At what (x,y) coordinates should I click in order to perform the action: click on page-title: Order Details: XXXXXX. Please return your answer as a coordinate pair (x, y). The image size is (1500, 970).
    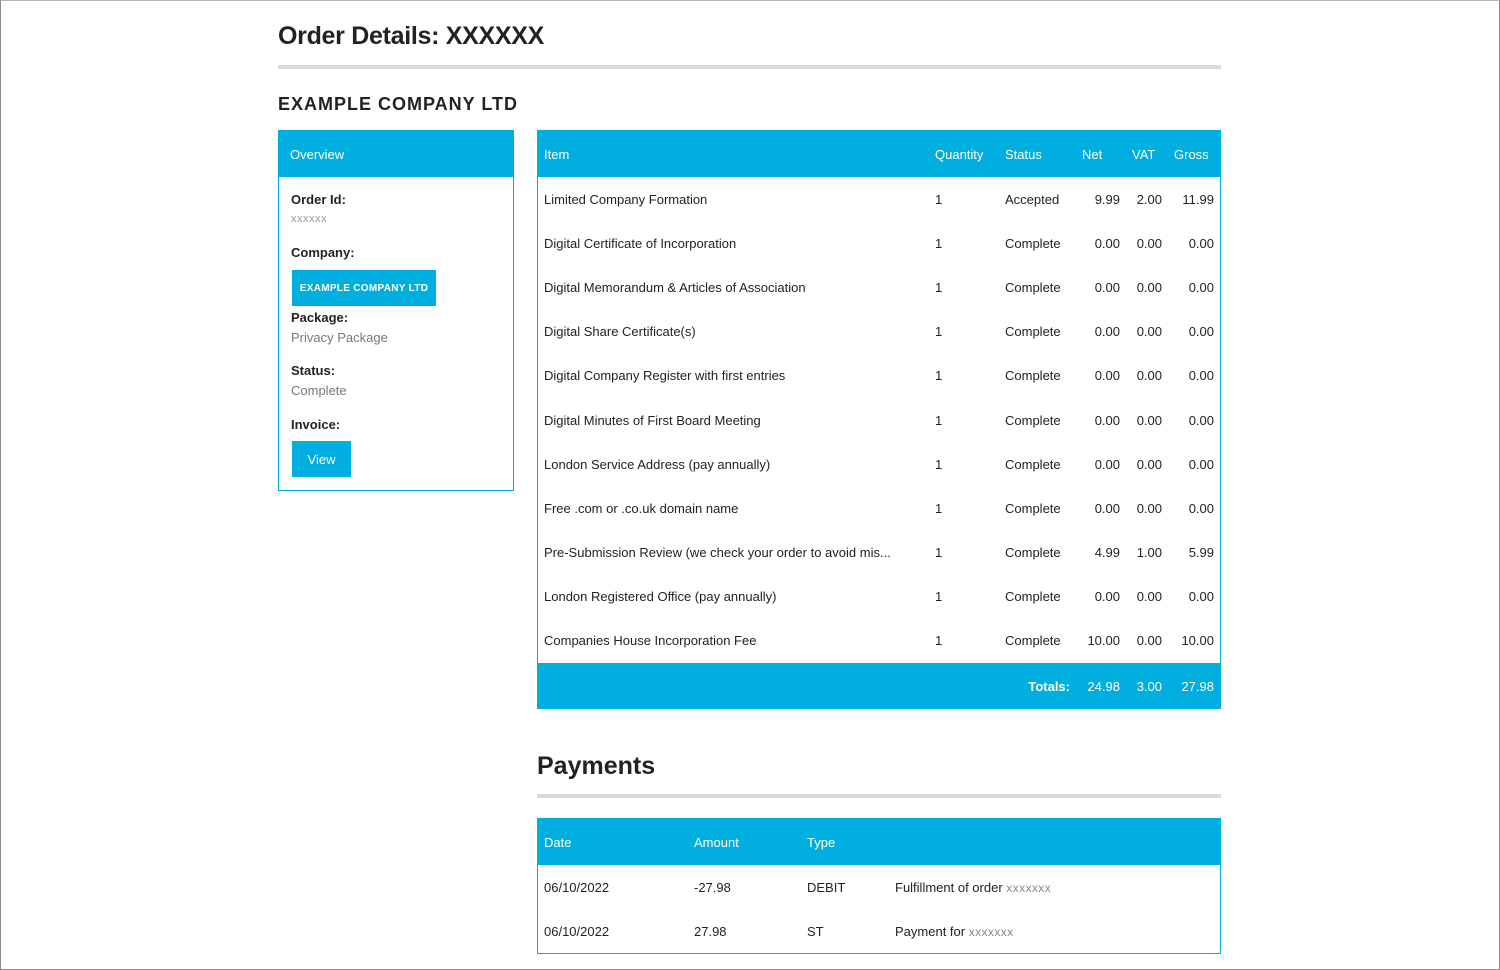
    Looking at the image, I should click on (411, 36).